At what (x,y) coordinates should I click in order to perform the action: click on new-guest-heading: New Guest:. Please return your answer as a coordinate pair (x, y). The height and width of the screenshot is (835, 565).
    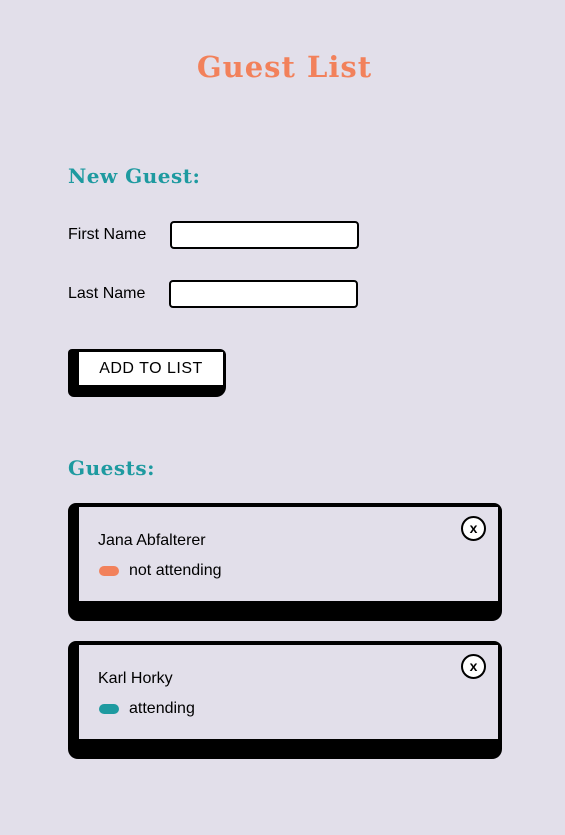
    Looking at the image, I should click on (134, 176).